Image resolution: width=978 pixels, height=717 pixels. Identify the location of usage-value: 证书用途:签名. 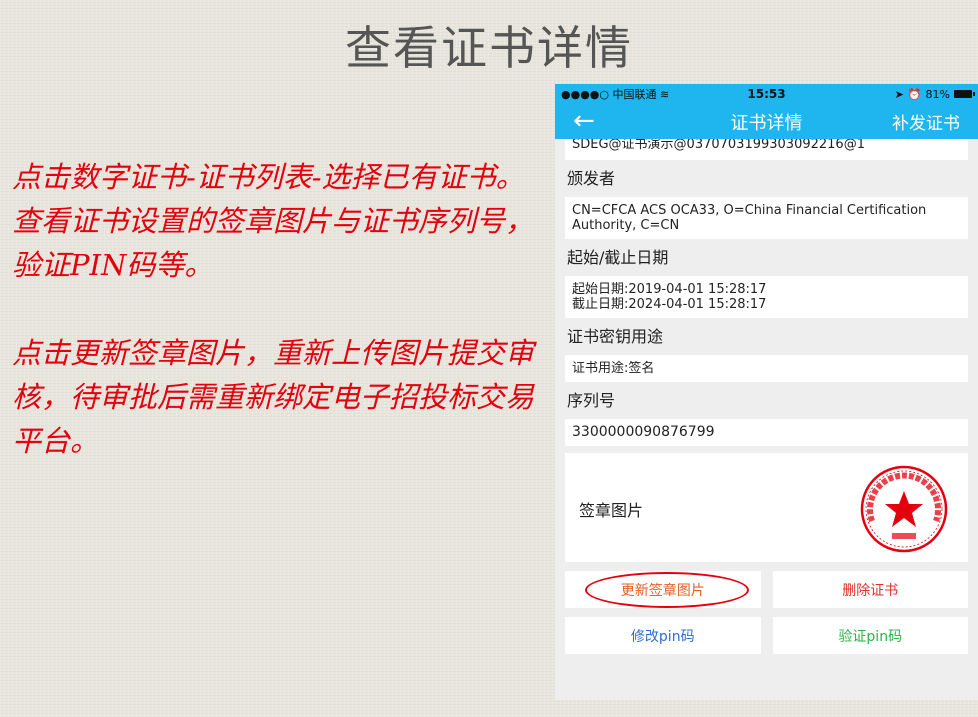
(766, 368).